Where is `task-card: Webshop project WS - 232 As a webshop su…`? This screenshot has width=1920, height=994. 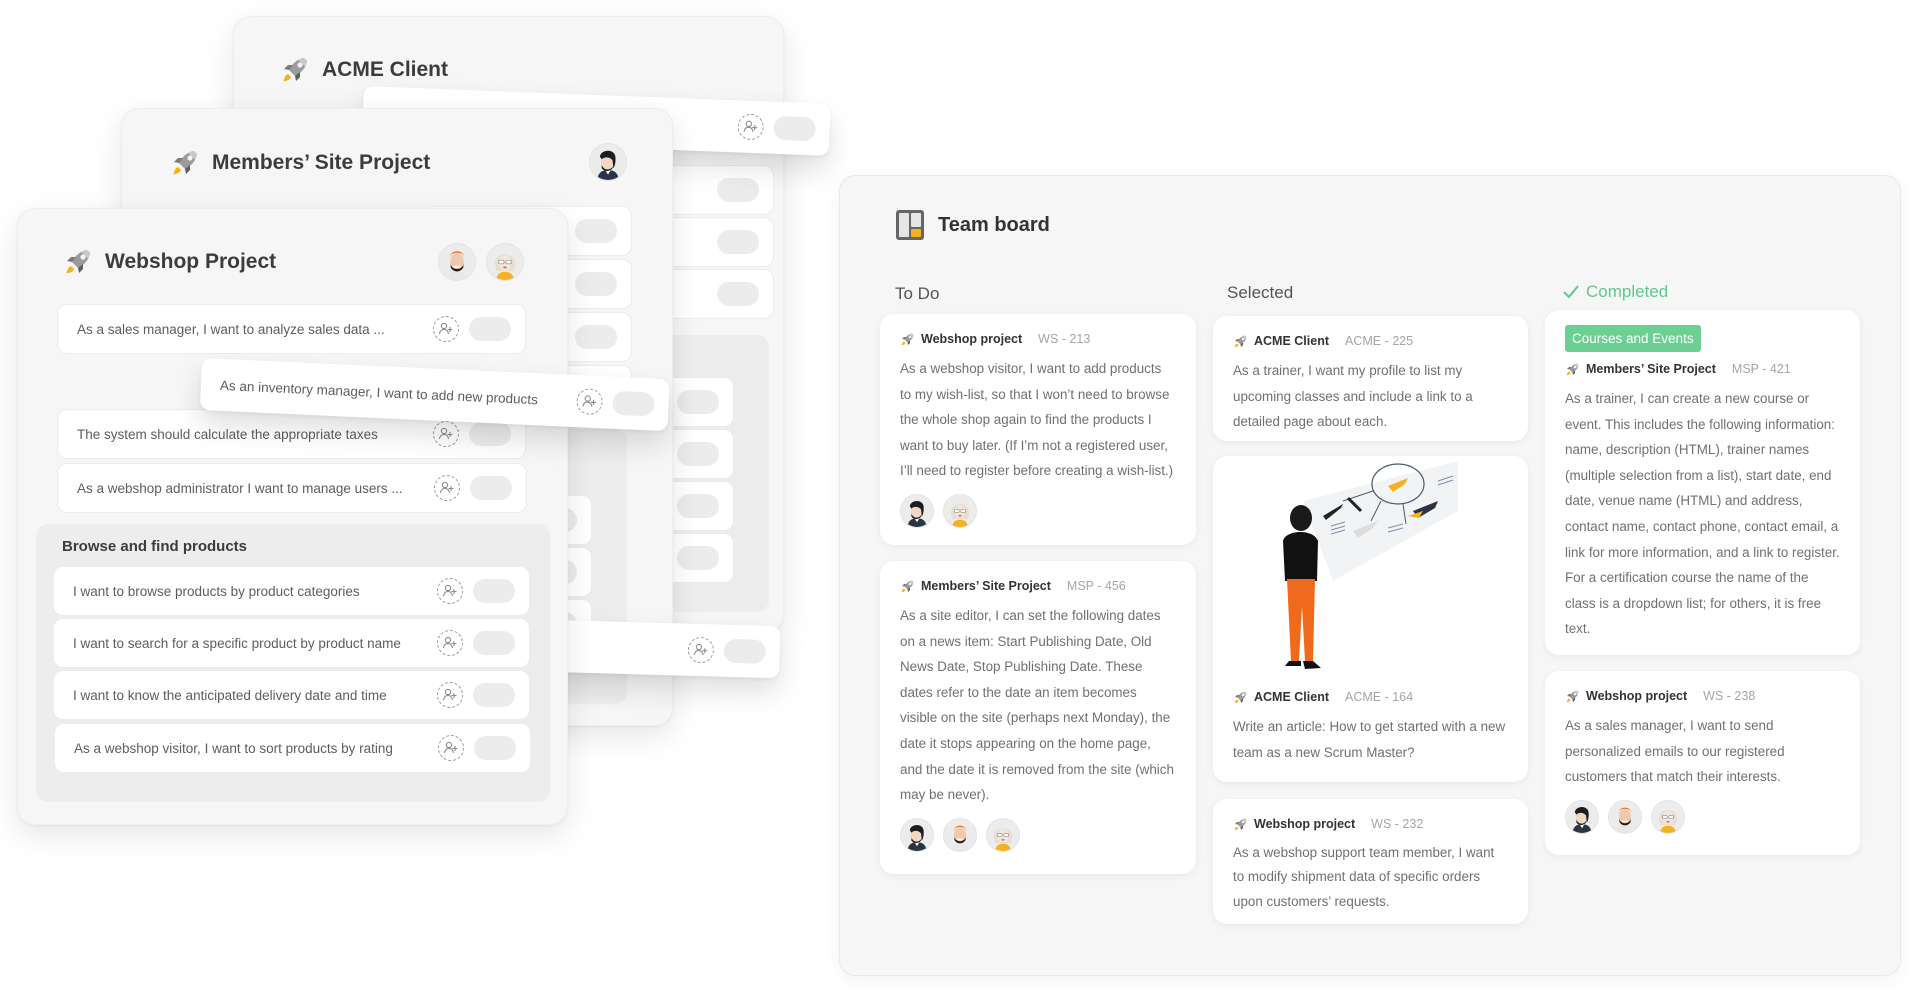
task-card: Webshop project WS - 232 As a webshop su… is located at coordinates (1370, 861).